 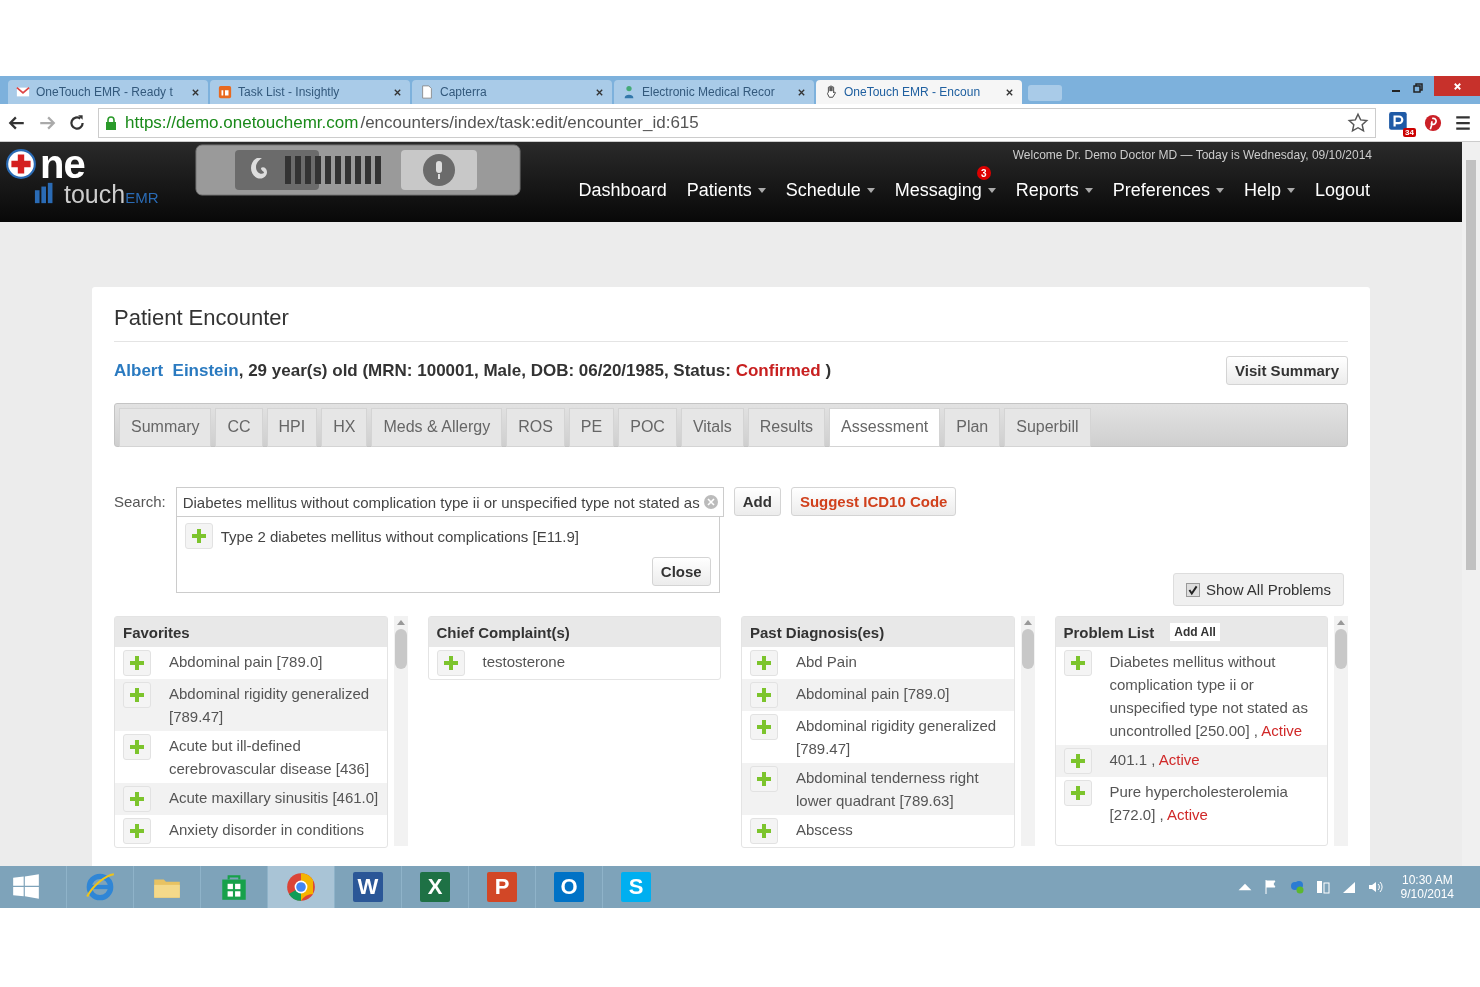 I want to click on taskbar-app: O, so click(x=568, y=887).